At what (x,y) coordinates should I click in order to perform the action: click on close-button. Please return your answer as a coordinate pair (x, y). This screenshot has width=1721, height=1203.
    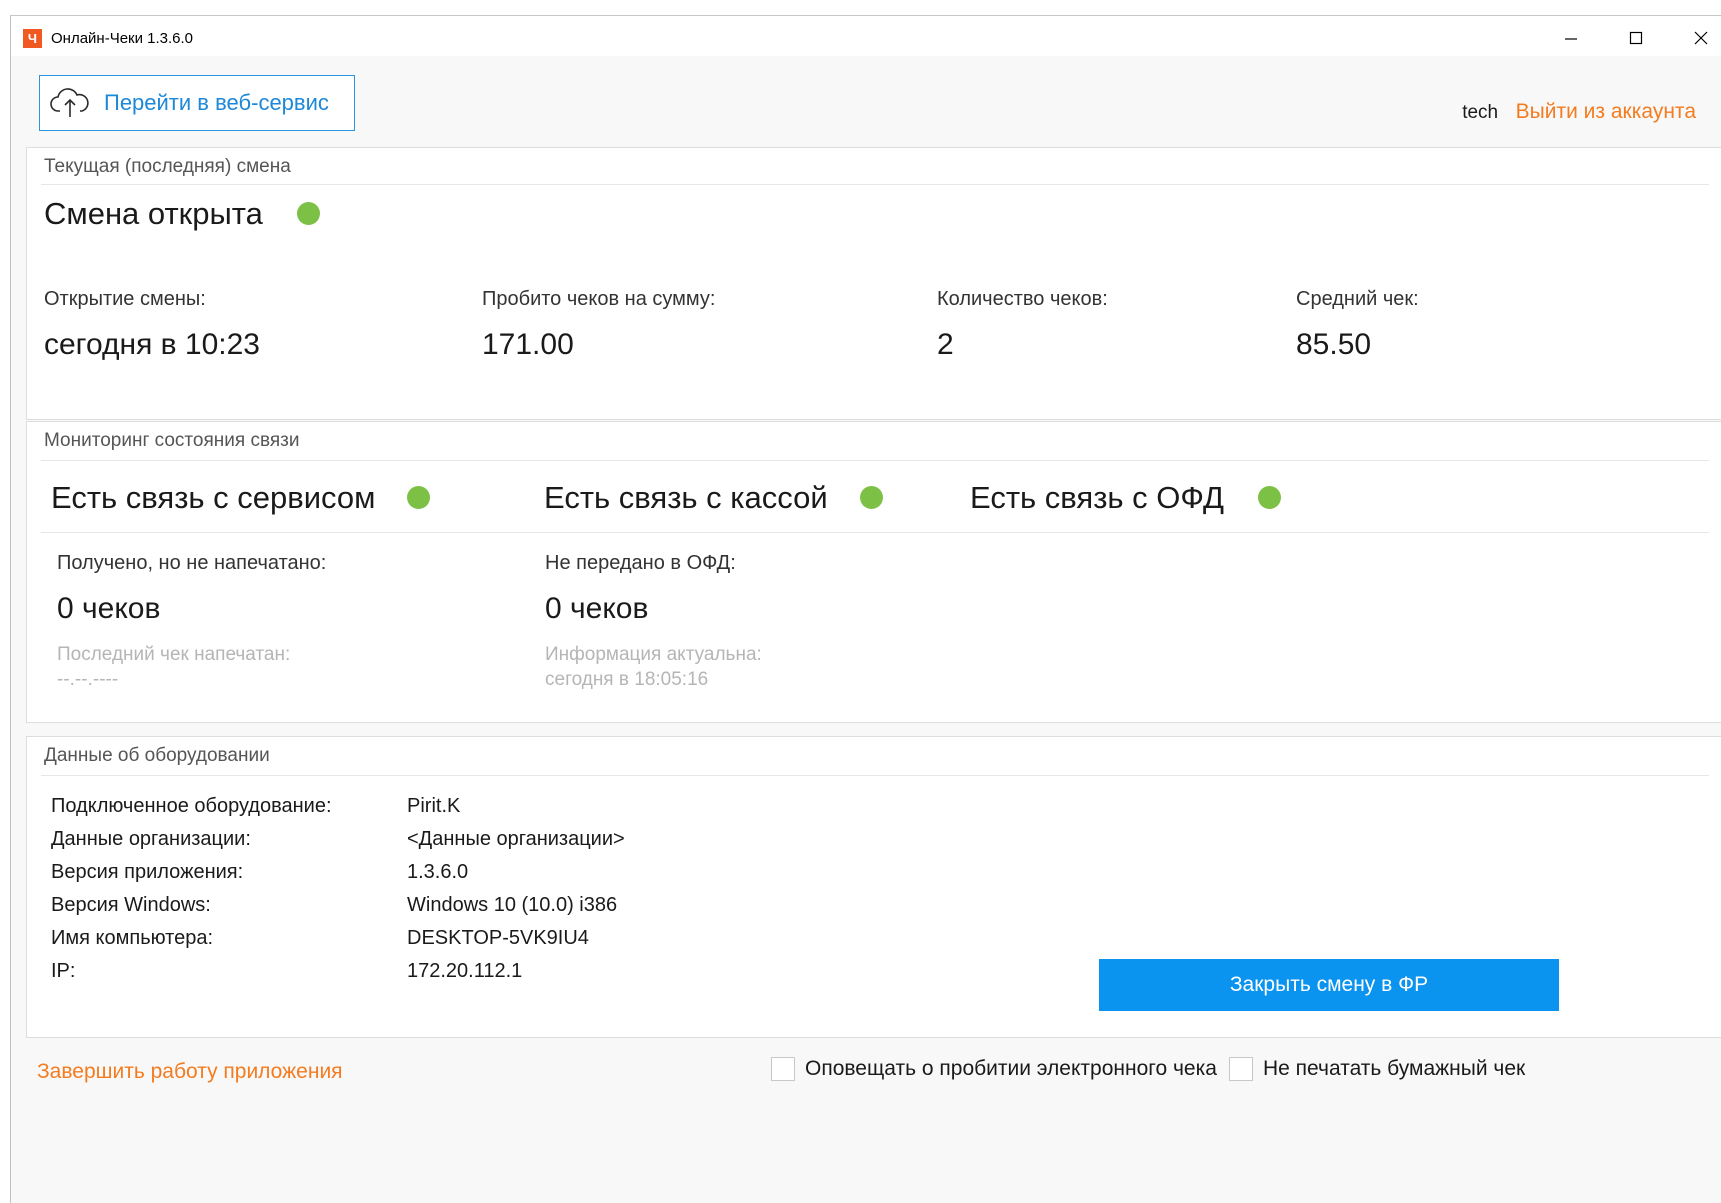
    Looking at the image, I should click on (1701, 38).